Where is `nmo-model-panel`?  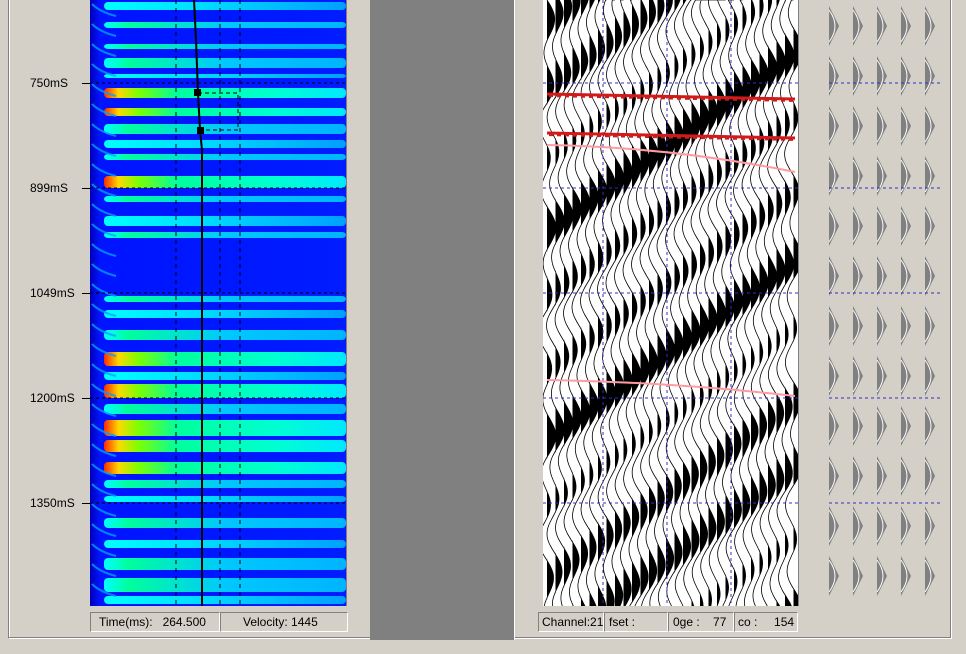
nmo-model-panel is located at coordinates (885, 303).